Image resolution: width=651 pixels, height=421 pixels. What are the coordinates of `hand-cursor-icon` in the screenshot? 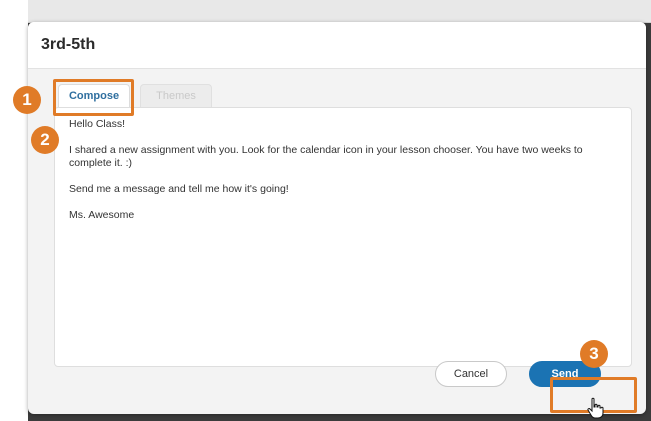 It's located at (595, 408).